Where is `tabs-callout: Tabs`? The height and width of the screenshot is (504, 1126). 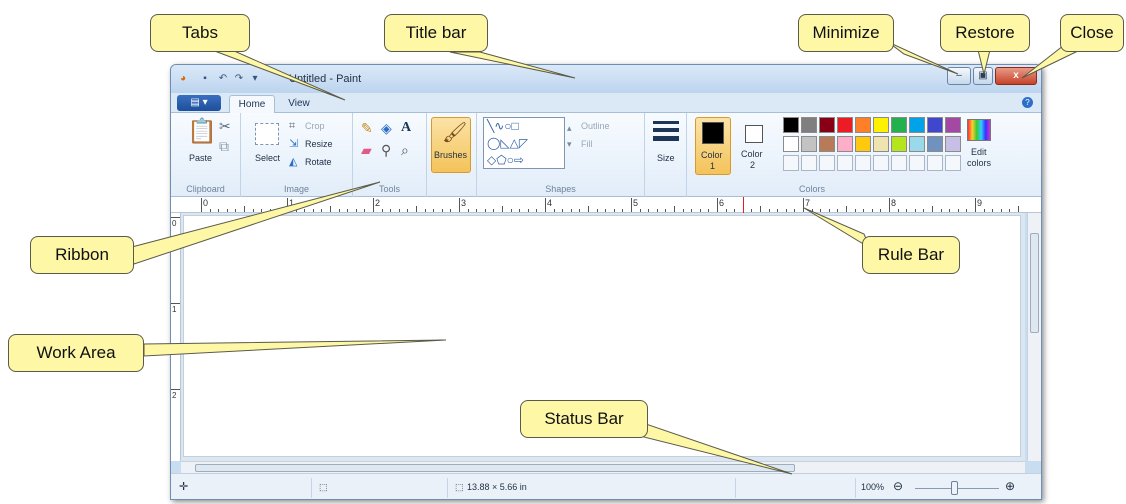
tabs-callout: Tabs is located at coordinates (200, 33).